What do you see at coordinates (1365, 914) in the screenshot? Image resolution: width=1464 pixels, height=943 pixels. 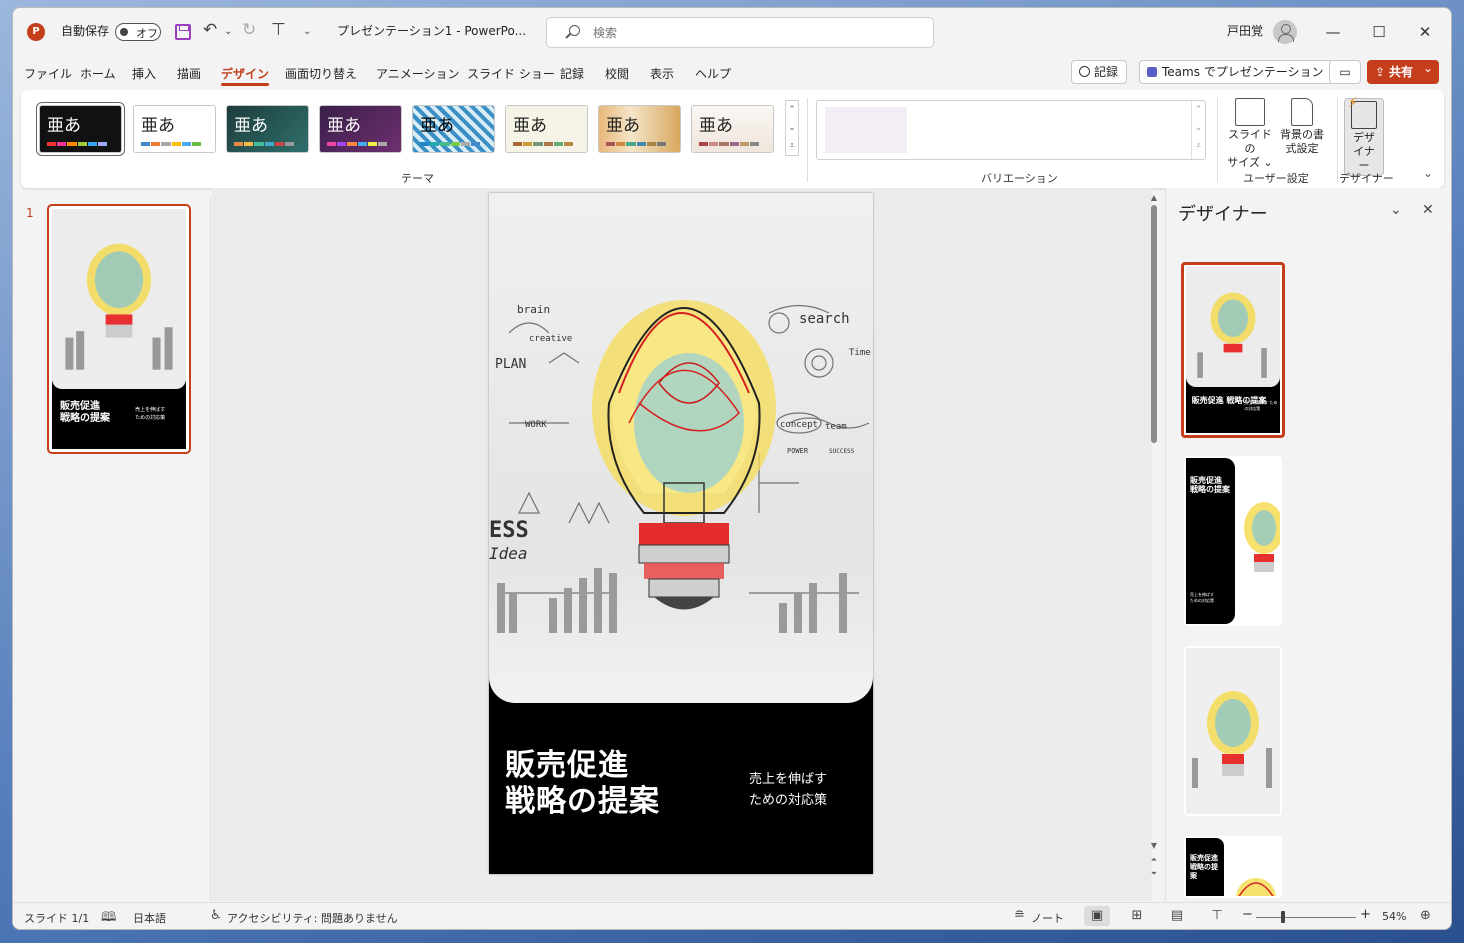 I see `zoom-in-button: +` at bounding box center [1365, 914].